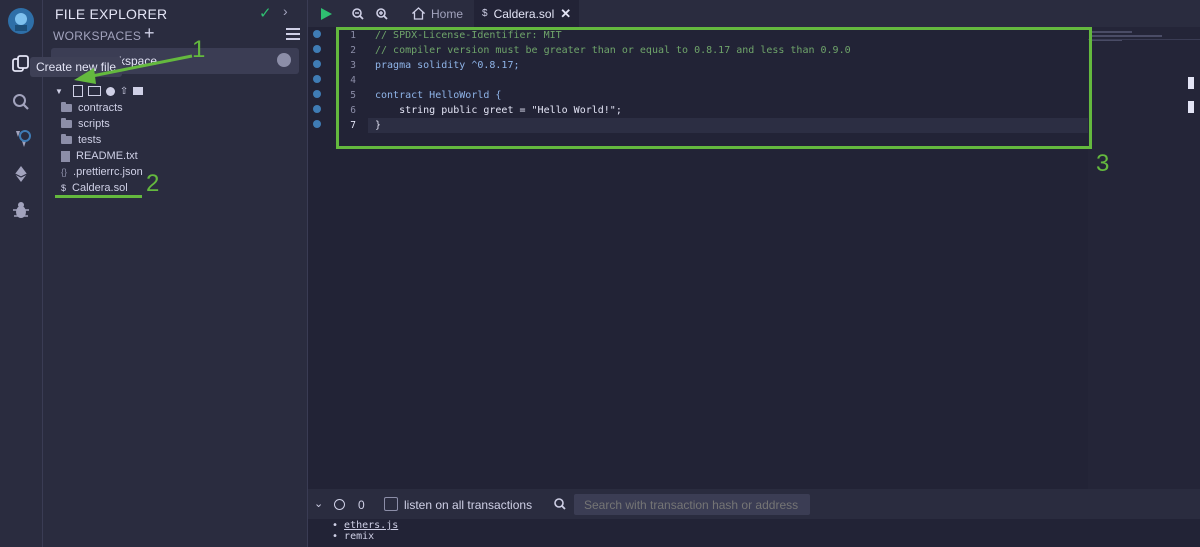  Describe the element at coordinates (98, 196) in the screenshot. I see `annotation-underline` at that location.